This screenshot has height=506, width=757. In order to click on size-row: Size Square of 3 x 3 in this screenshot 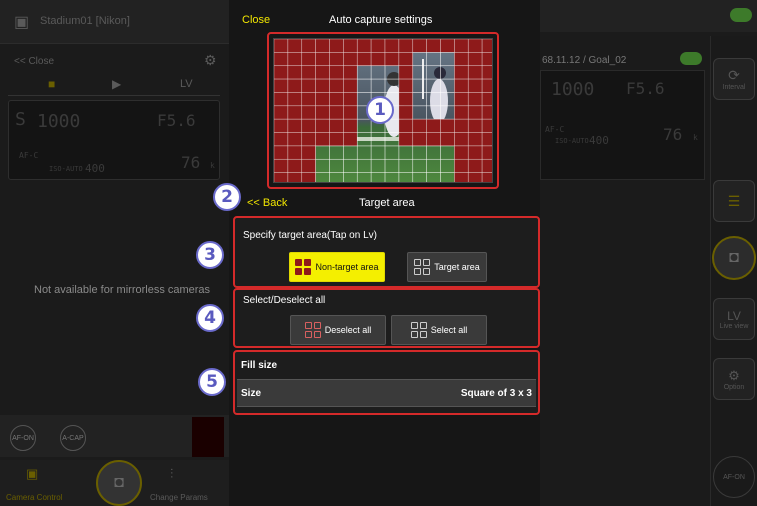, I will do `click(386, 393)`.